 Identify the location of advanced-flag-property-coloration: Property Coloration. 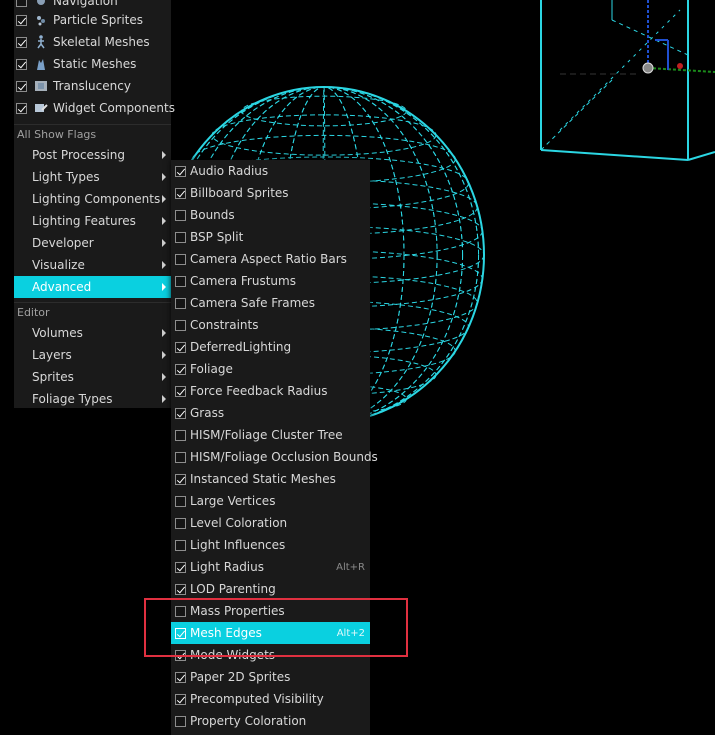
(270, 721).